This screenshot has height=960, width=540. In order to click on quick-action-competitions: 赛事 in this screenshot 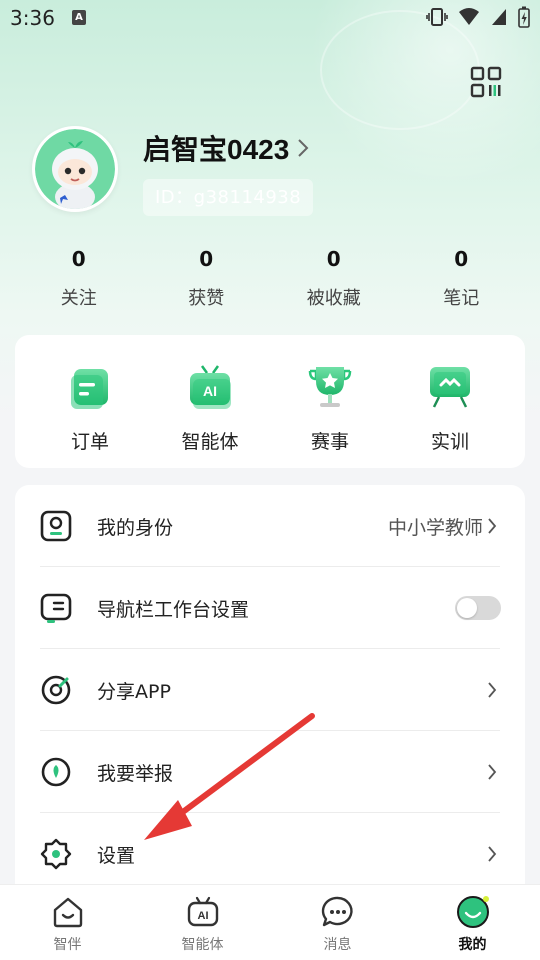, I will do `click(330, 401)`.